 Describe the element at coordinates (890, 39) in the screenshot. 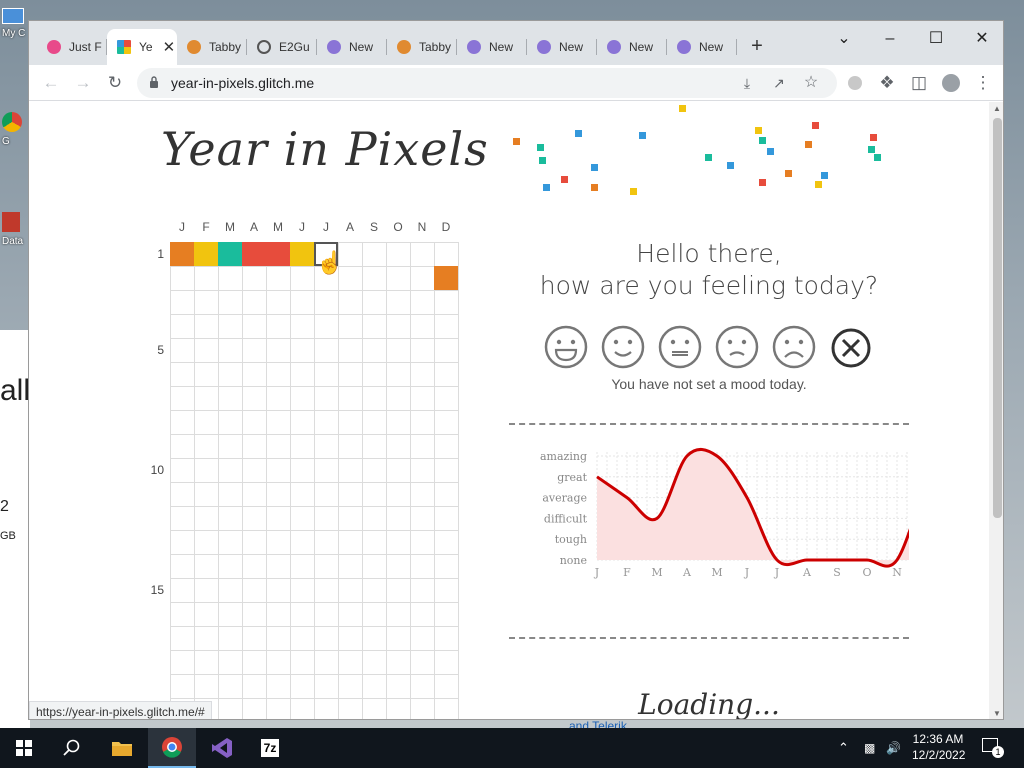

I see `minimize-button: –` at that location.